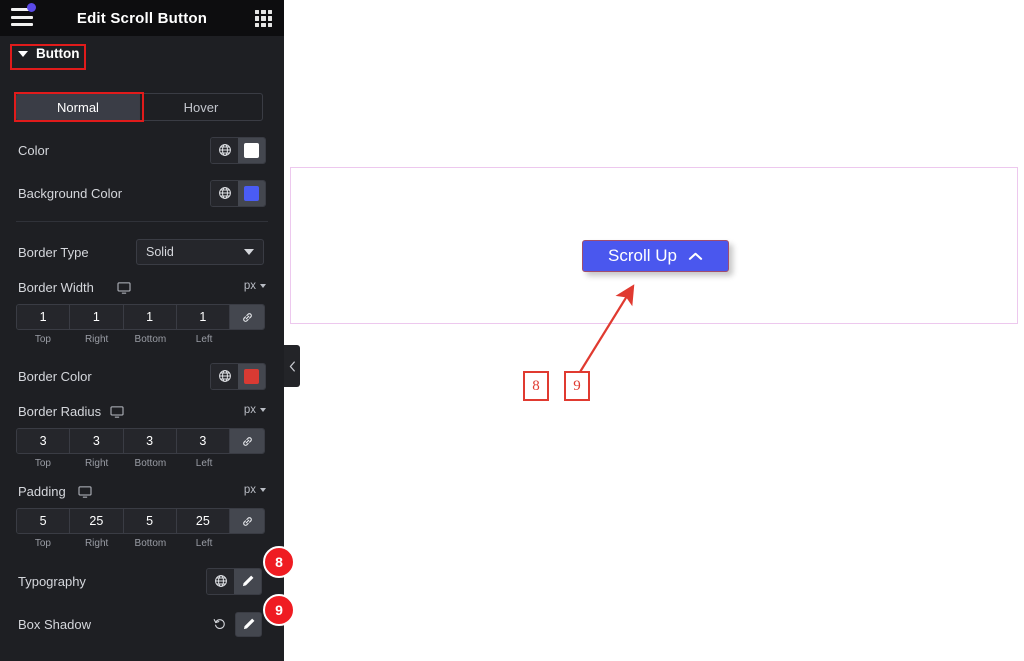 The width and height of the screenshot is (1024, 661). I want to click on border-width-top-input: 1, so click(44, 317).